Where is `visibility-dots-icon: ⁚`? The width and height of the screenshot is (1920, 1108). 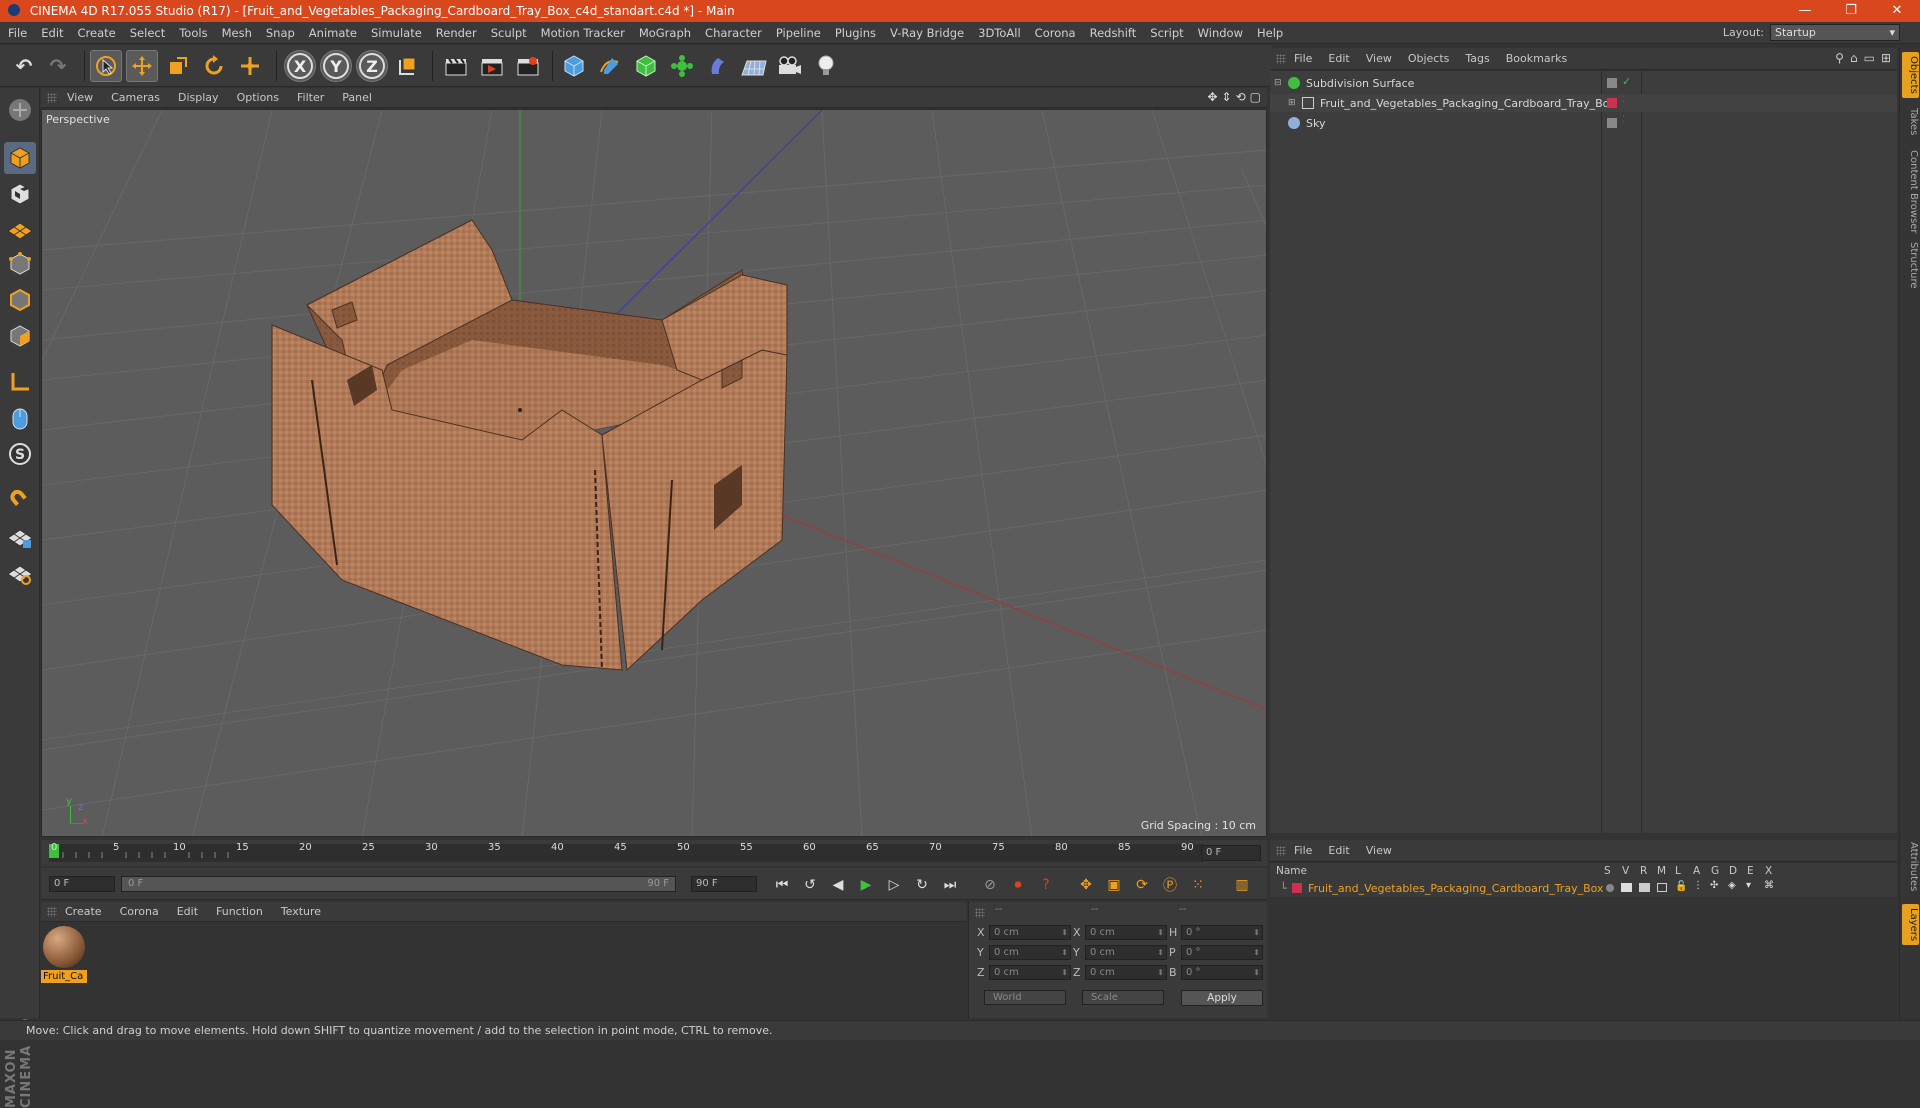
visibility-dots-icon: ⁚ is located at coordinates (1623, 100).